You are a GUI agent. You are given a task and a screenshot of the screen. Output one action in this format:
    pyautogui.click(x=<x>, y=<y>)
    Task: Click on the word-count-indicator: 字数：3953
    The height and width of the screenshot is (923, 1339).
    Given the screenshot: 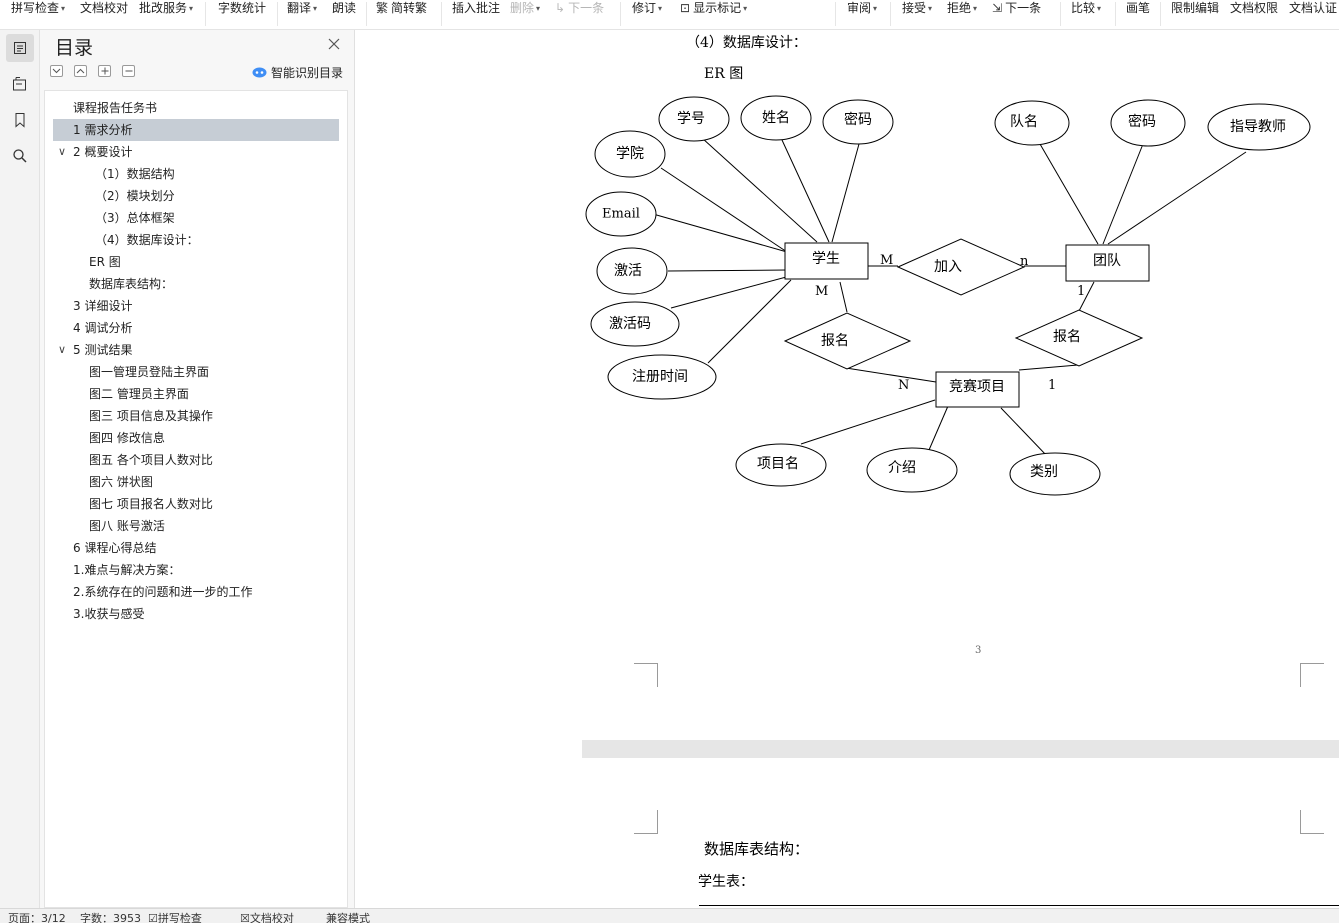 What is the action you would take?
    pyautogui.click(x=110, y=916)
    